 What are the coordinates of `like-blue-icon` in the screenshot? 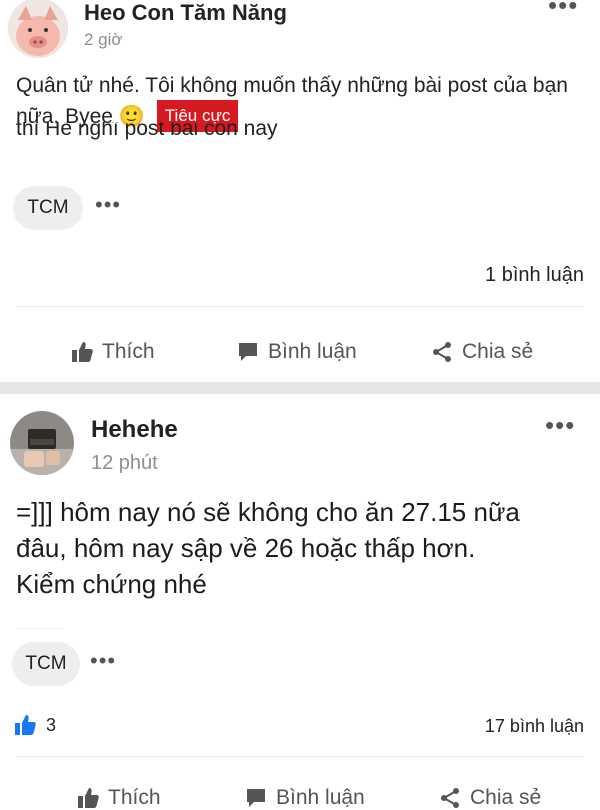 It's located at (25, 725).